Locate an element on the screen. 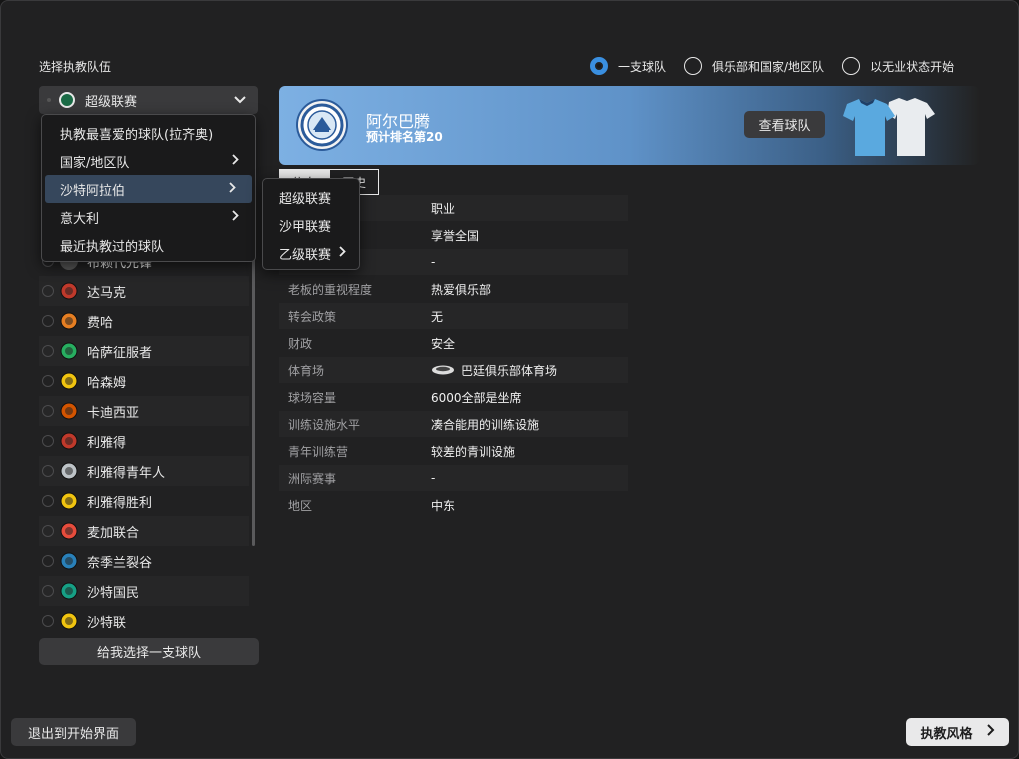  team-row: 奈季兰裂谷 is located at coordinates (144, 561).